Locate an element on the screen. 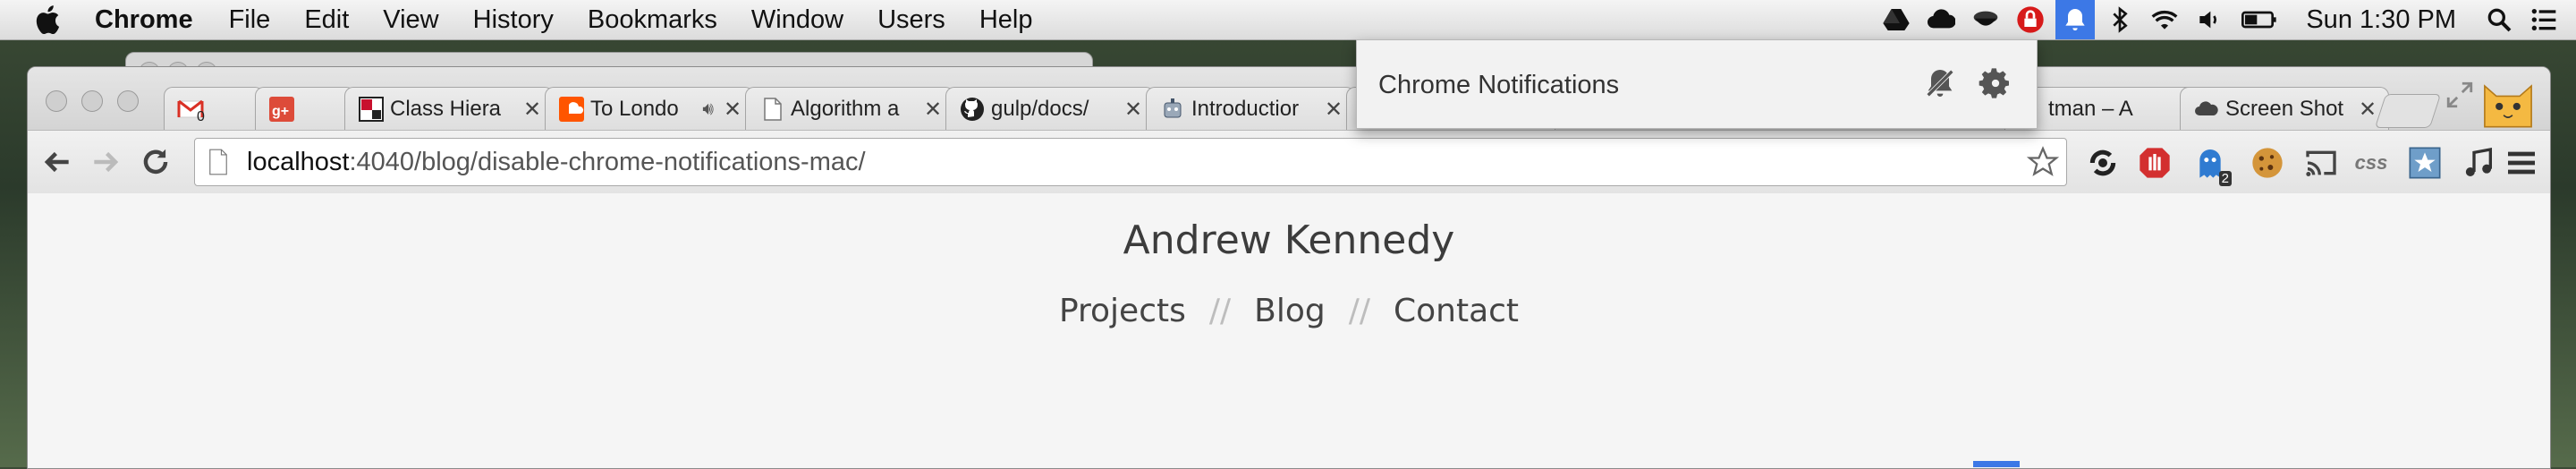  coffee-cup-icon is located at coordinates (1985, 19).